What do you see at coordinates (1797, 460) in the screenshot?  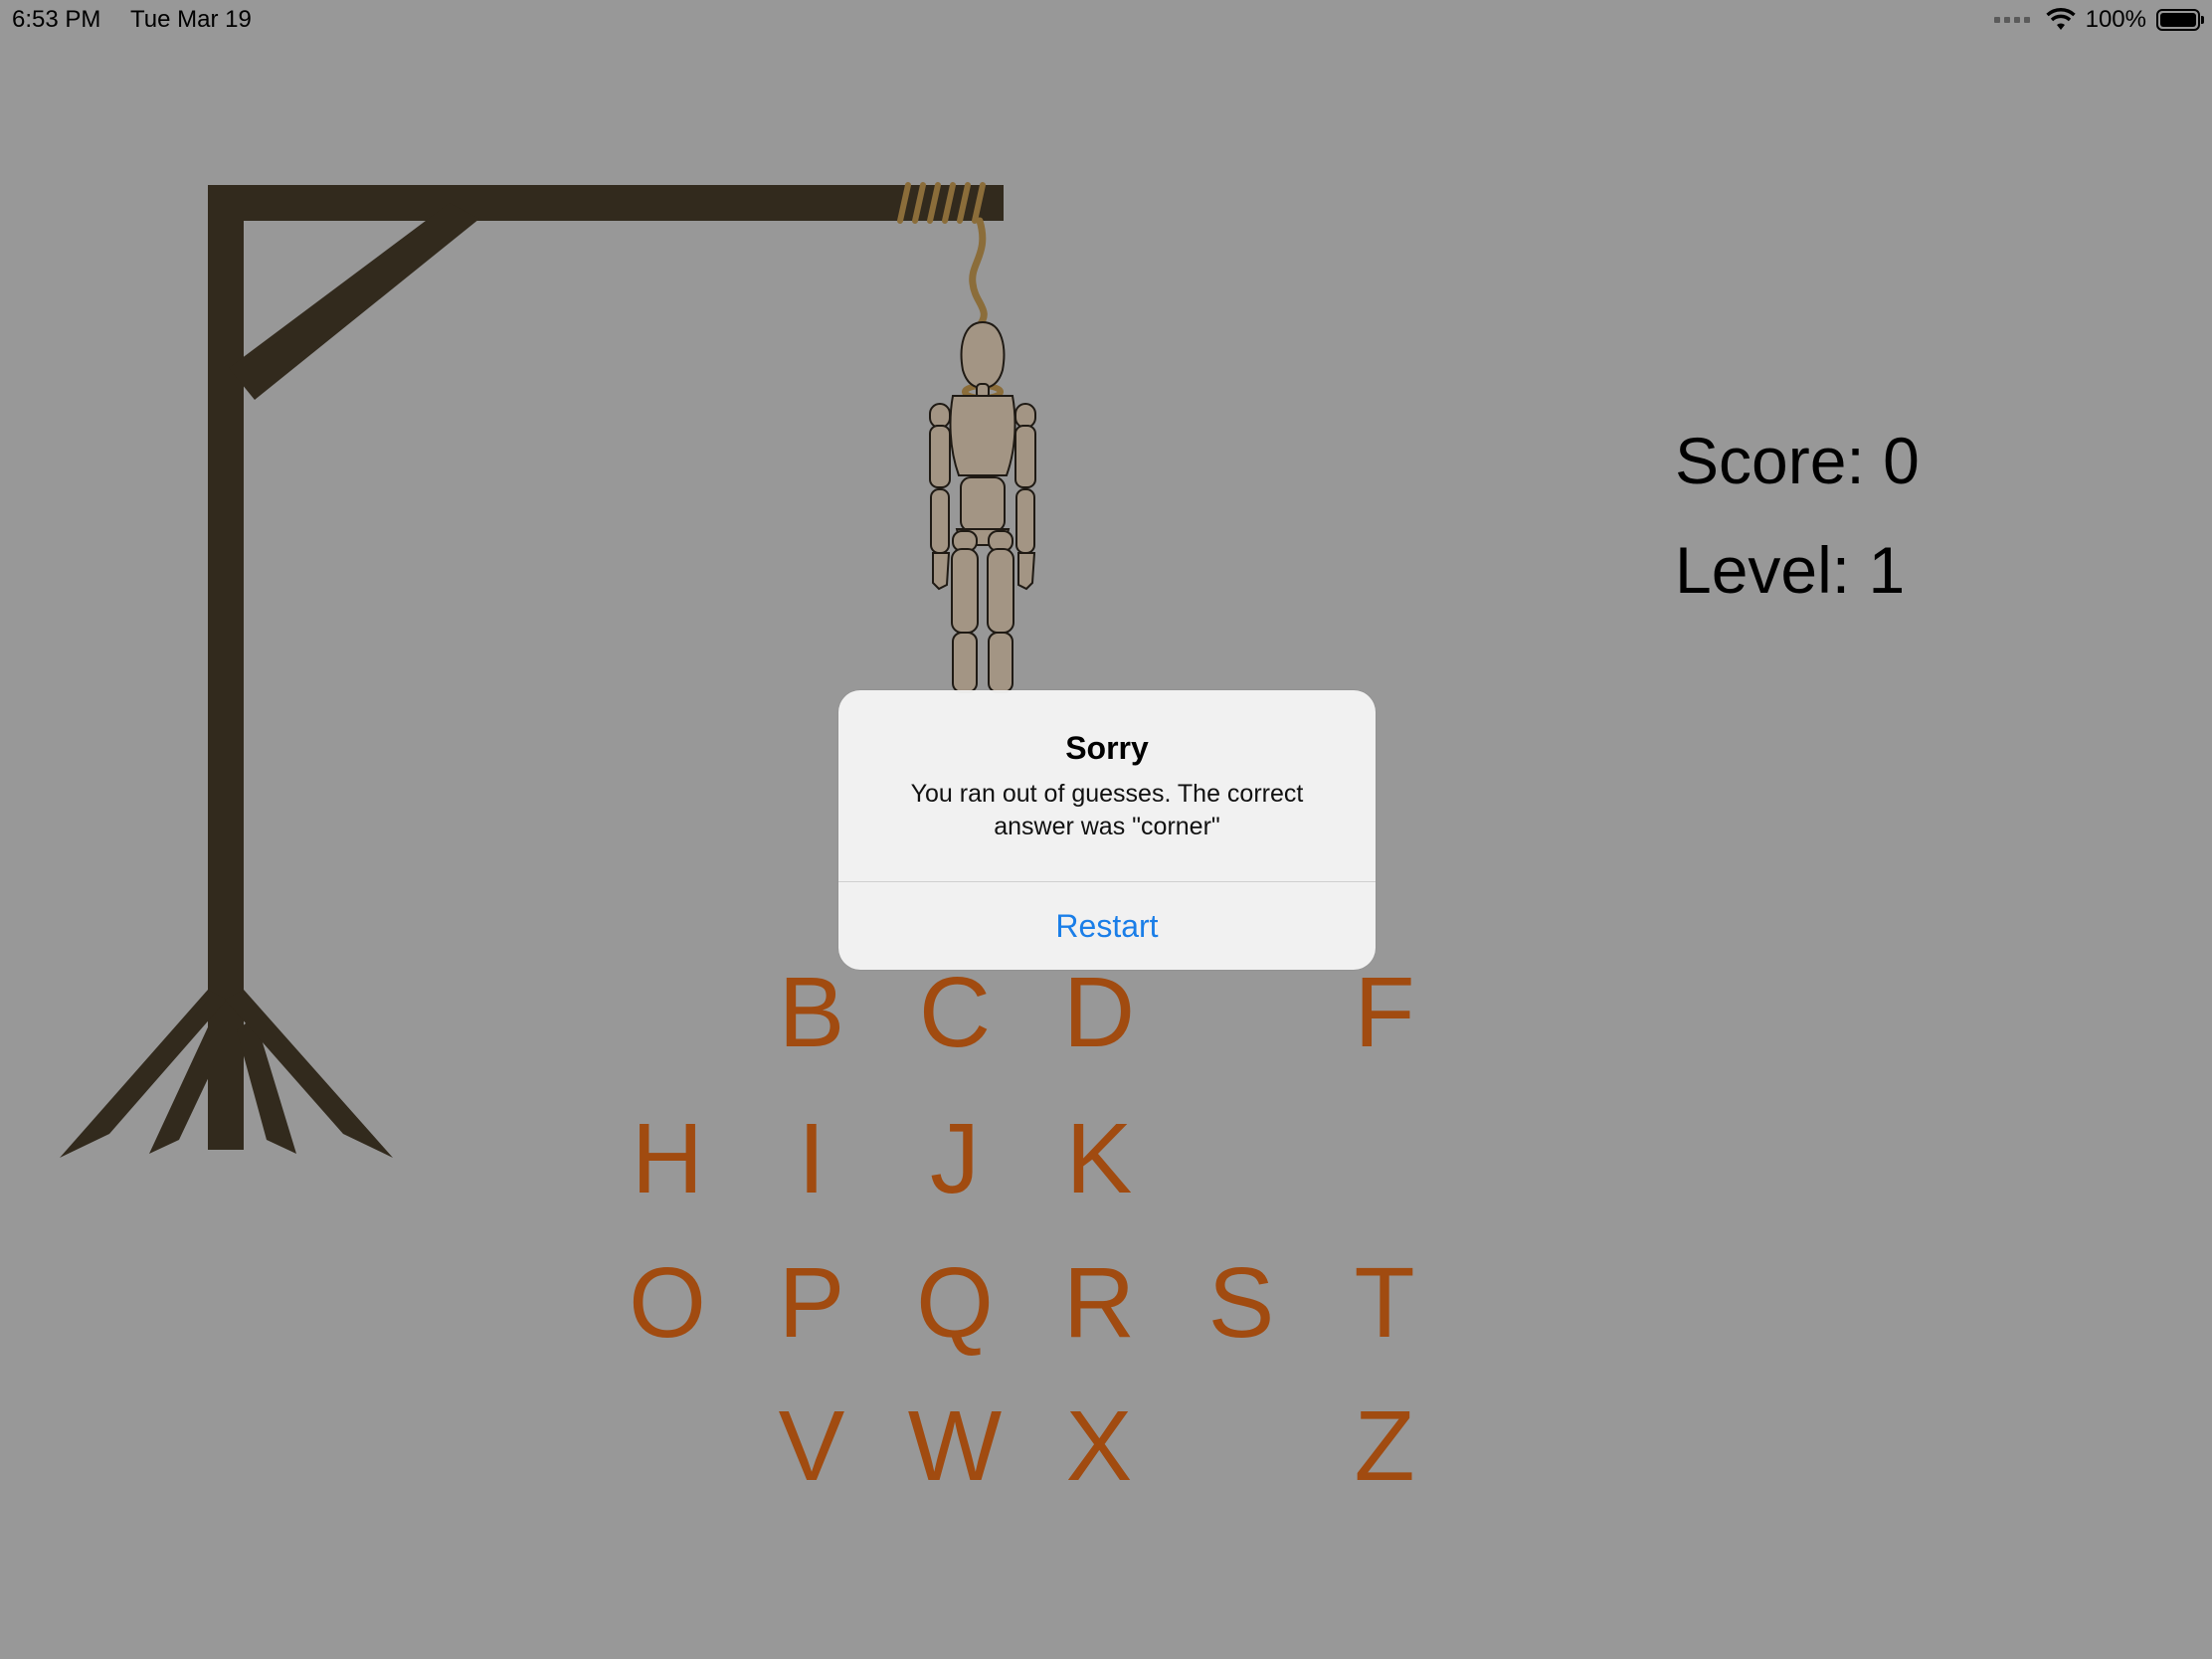 I see `score-label: Score: 0` at bounding box center [1797, 460].